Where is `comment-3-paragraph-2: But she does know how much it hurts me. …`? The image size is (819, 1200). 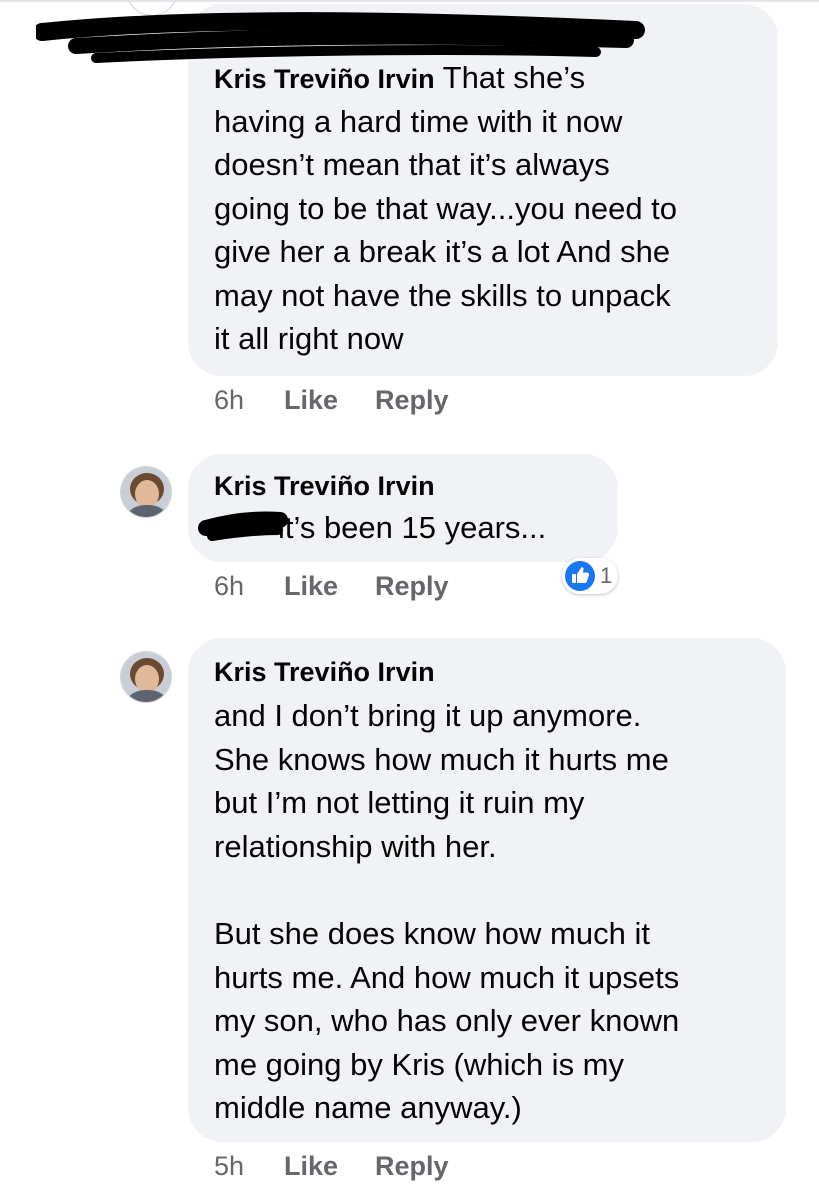
comment-3-paragraph-2: But she does know how much it hurts me. … is located at coordinates (447, 1020).